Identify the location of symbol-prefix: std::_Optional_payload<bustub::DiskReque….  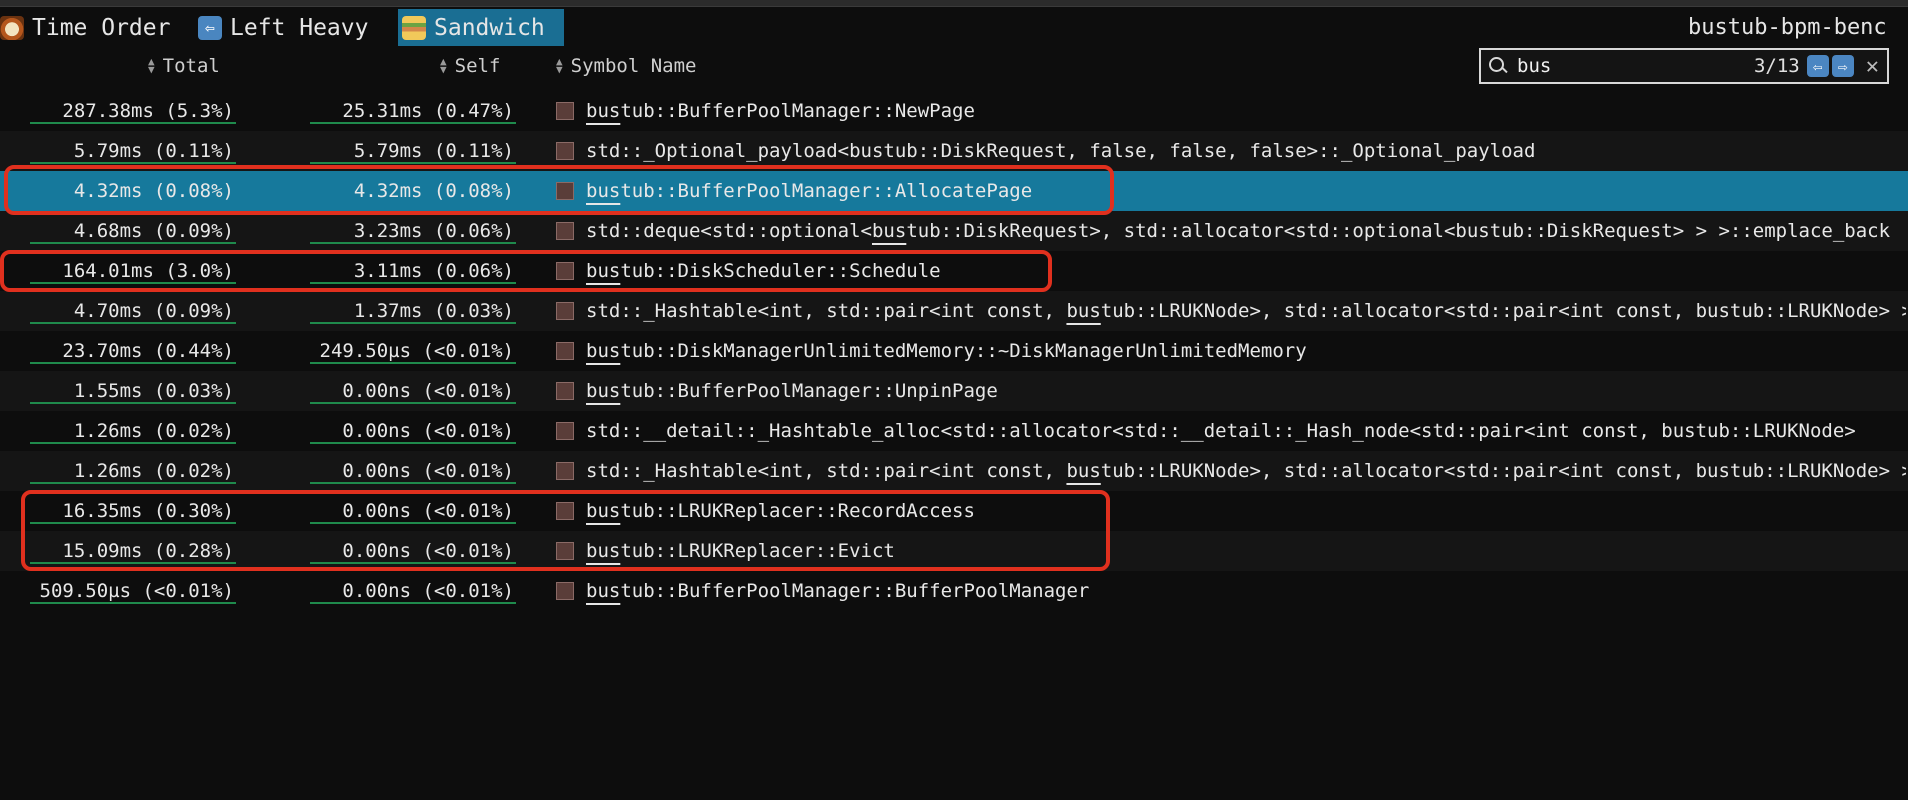
(1061, 151).